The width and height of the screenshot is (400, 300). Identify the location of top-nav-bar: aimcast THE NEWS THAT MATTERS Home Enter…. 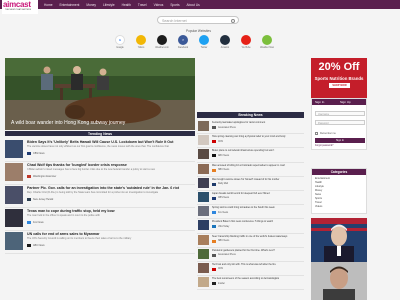
(200, 7).